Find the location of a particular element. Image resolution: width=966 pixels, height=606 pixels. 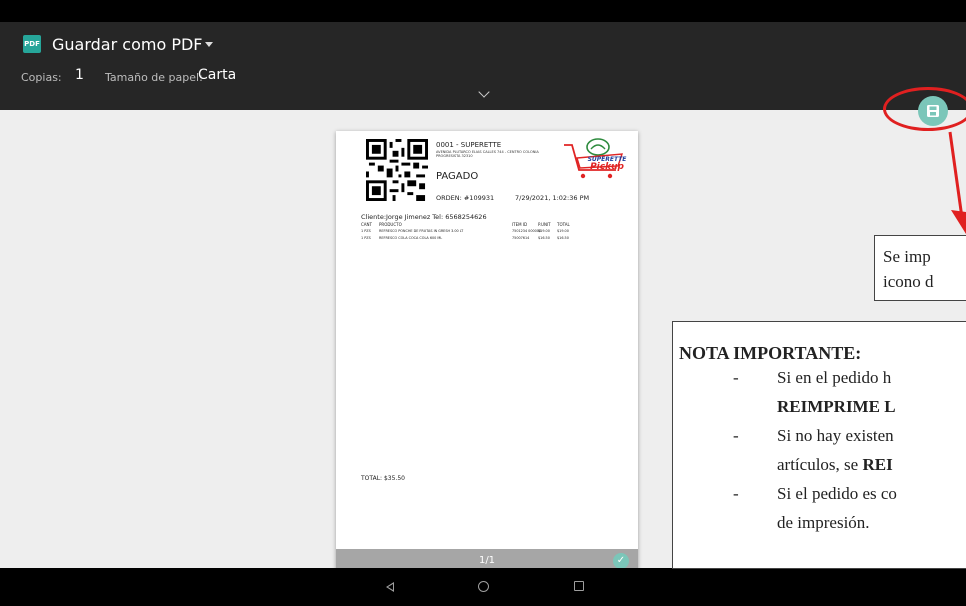

note-text: Si no hay existen is located at coordinates (835, 435).